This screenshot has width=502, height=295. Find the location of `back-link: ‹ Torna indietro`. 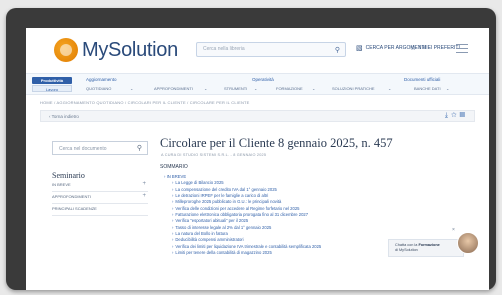

back-link: ‹ Torna indietro is located at coordinates (64, 116).